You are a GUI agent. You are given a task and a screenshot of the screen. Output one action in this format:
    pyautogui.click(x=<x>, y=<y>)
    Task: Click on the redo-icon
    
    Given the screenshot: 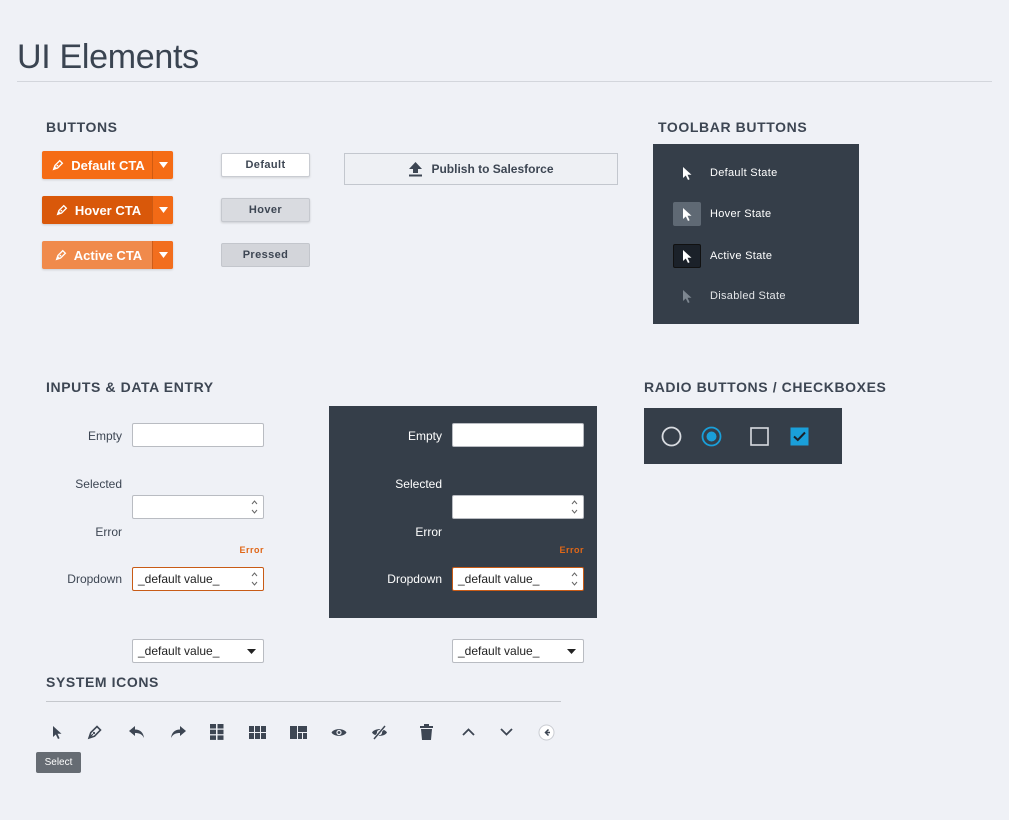 What is the action you would take?
    pyautogui.click(x=178, y=732)
    